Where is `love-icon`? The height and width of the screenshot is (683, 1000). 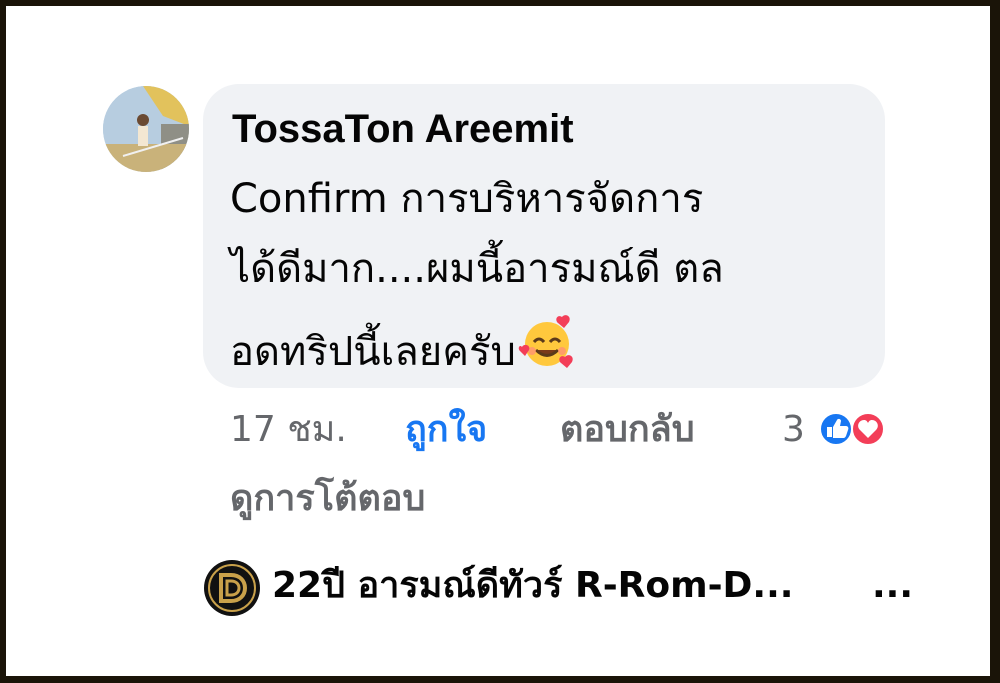
love-icon is located at coordinates (868, 429).